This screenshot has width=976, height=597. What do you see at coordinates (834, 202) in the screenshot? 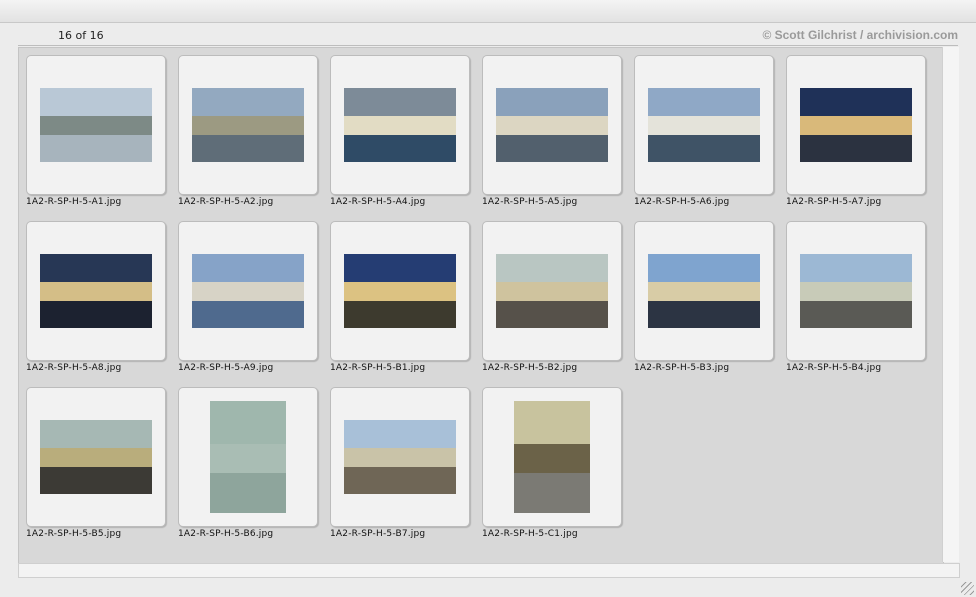
I see `thumbnail-filename: 1A2-R-SP-H-5-A7.jpg` at bounding box center [834, 202].